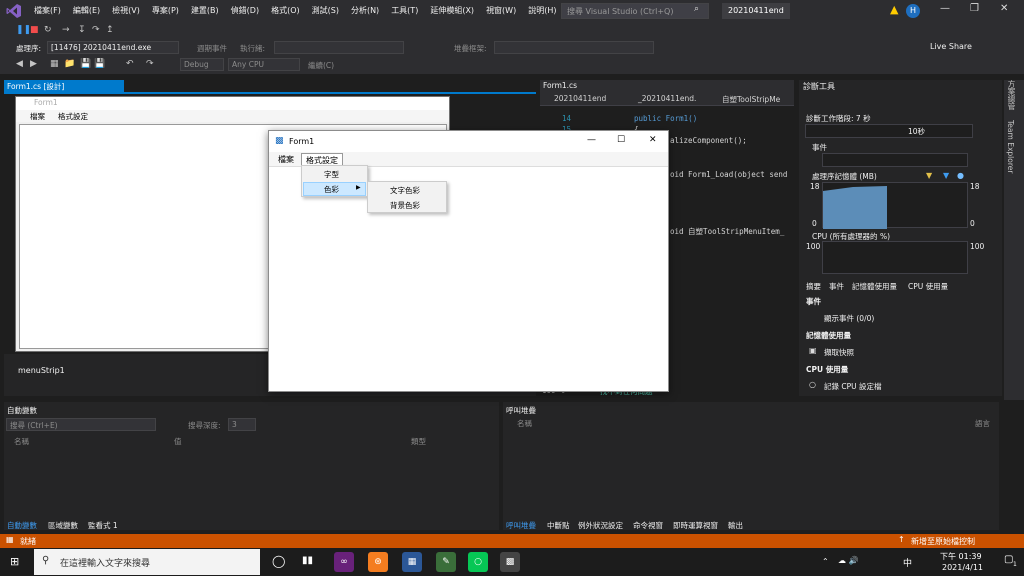 Image resolution: width=1024 pixels, height=576 pixels. Describe the element at coordinates (110, 30) in the screenshot. I see `step-out-icon: ↥` at that location.